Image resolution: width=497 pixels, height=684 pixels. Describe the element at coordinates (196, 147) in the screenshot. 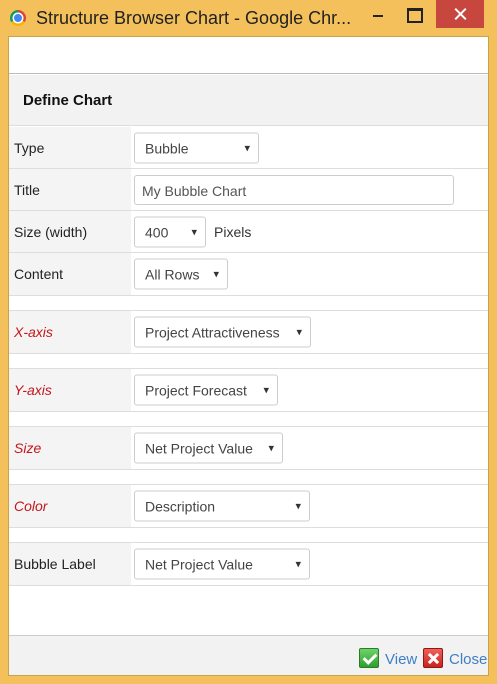

I see `type-select: Bubble ▾` at that location.